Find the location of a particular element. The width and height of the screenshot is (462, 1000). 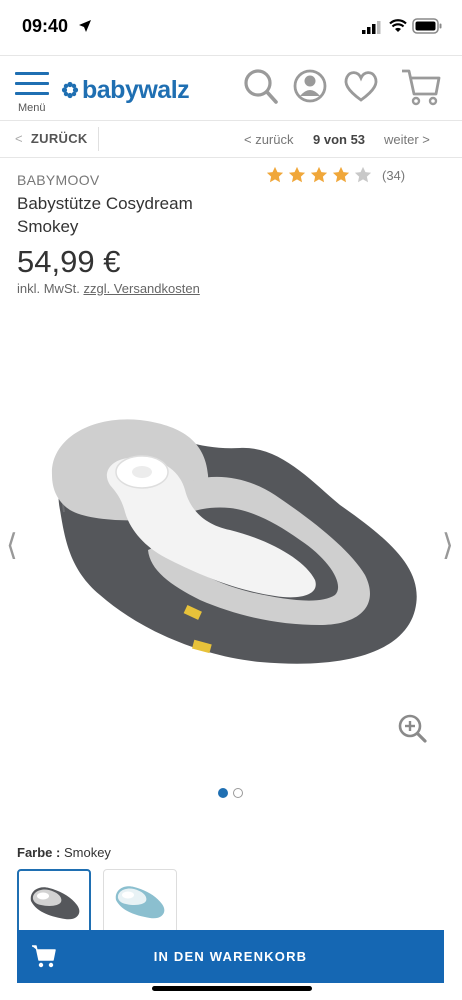

logo: babywalz is located at coordinates (125, 90).